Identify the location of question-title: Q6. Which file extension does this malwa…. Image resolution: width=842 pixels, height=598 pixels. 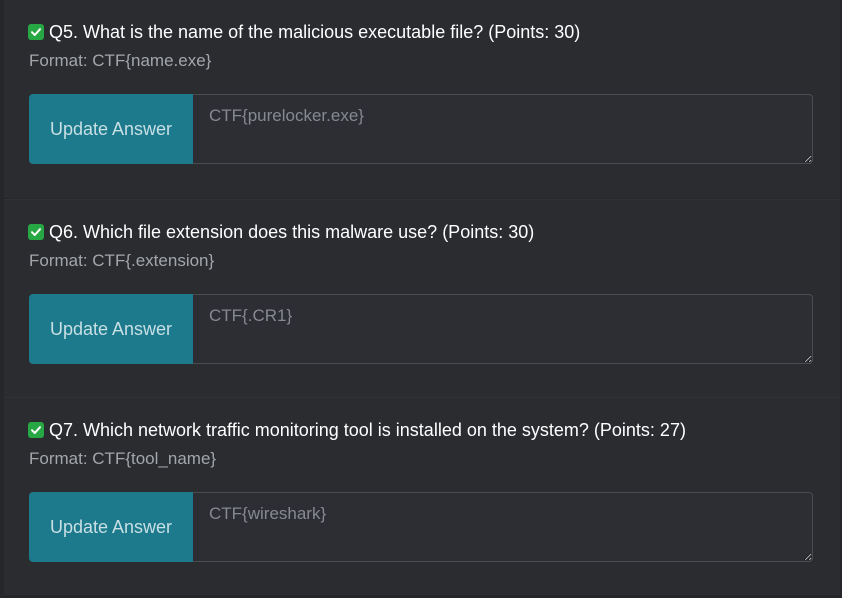
(292, 231).